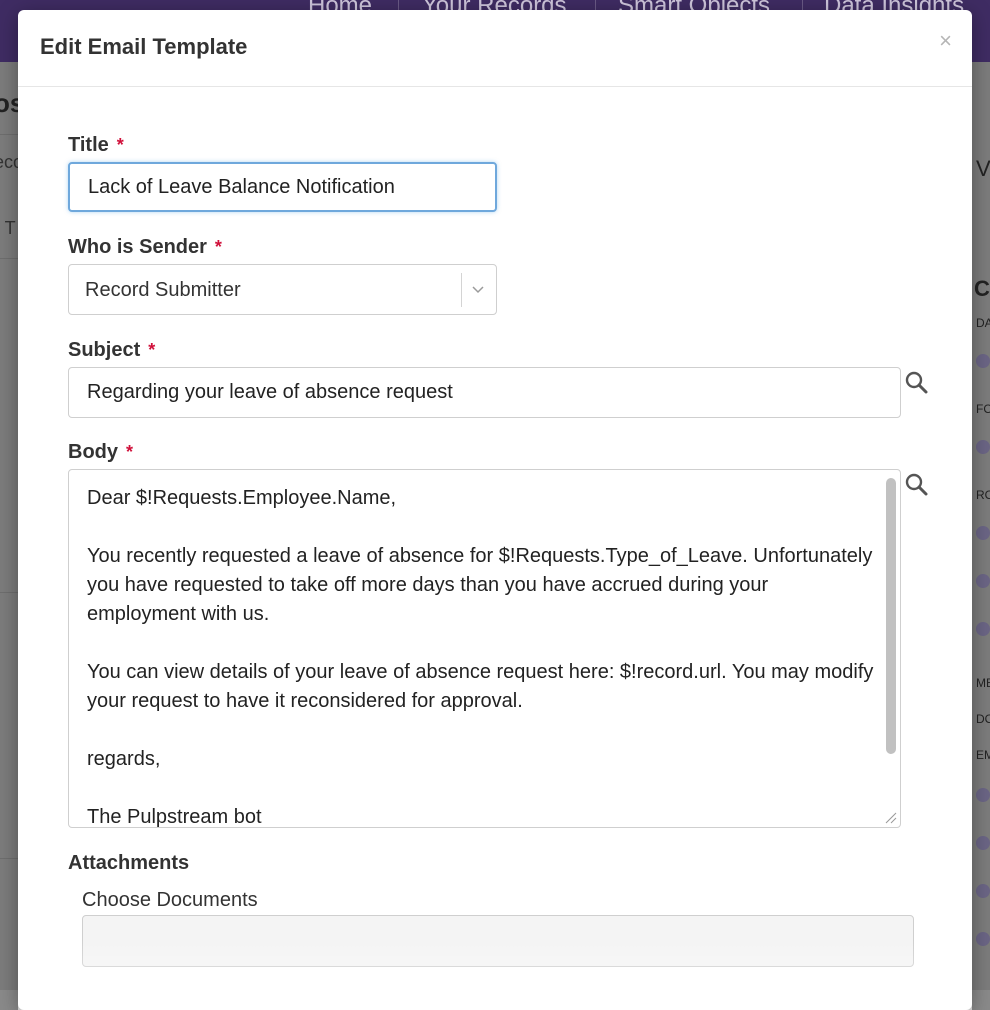 The image size is (990, 1010). I want to click on select-separator, so click(461, 290).